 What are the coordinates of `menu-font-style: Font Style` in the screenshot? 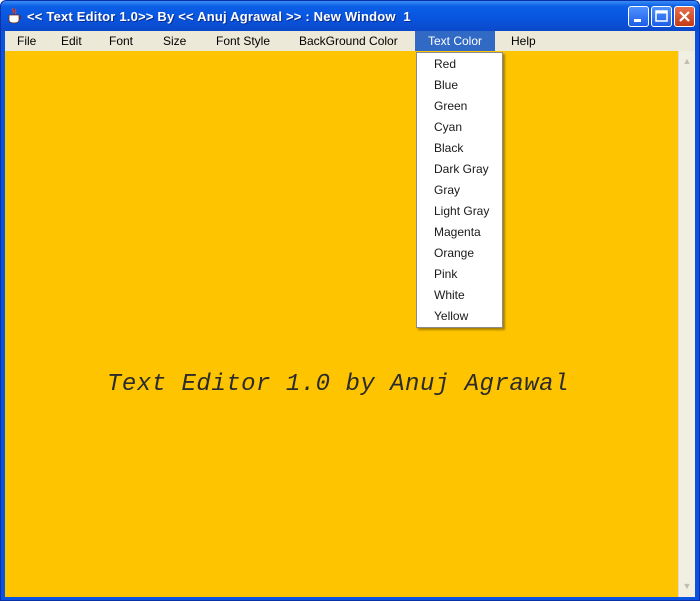 It's located at (243, 41).